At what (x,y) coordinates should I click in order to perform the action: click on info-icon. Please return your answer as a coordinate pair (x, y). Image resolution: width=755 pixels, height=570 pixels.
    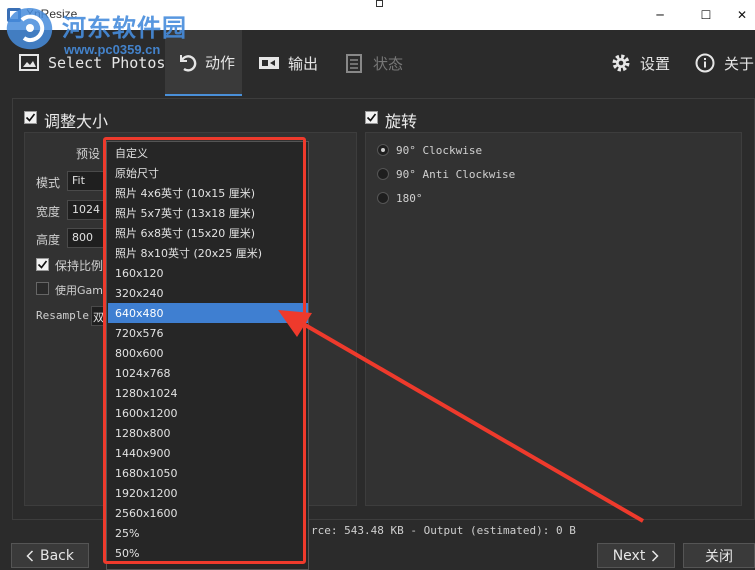
    Looking at the image, I should click on (705, 63).